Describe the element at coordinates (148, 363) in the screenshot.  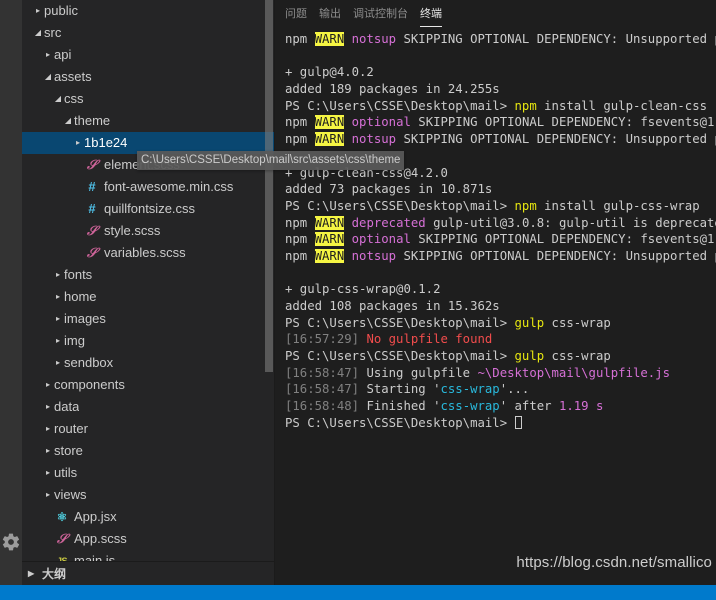
I see `tree-row: ▸ sendbox` at that location.